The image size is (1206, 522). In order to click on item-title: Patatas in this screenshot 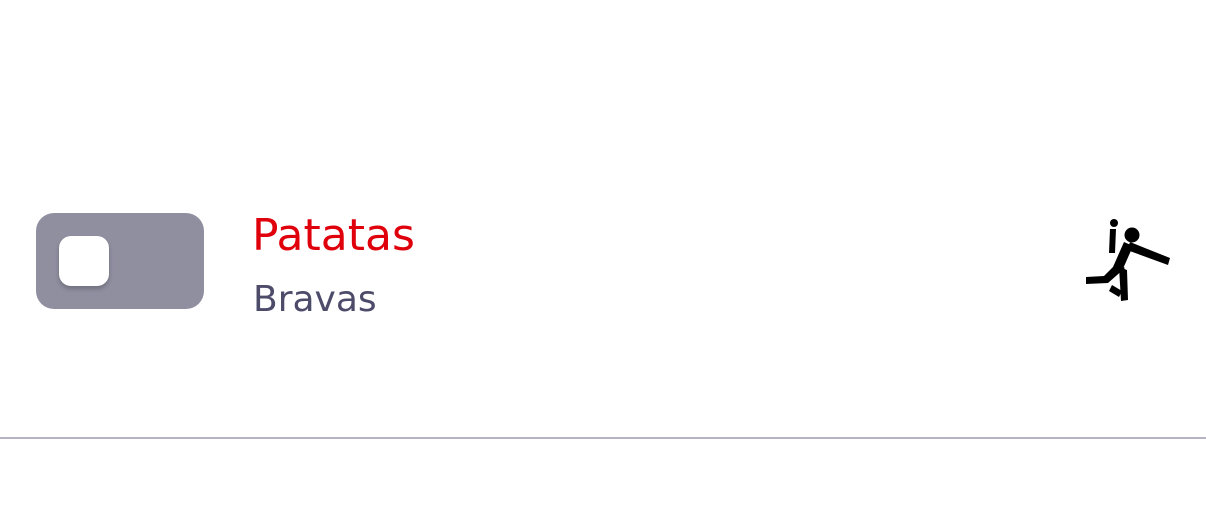, I will do `click(333, 235)`.